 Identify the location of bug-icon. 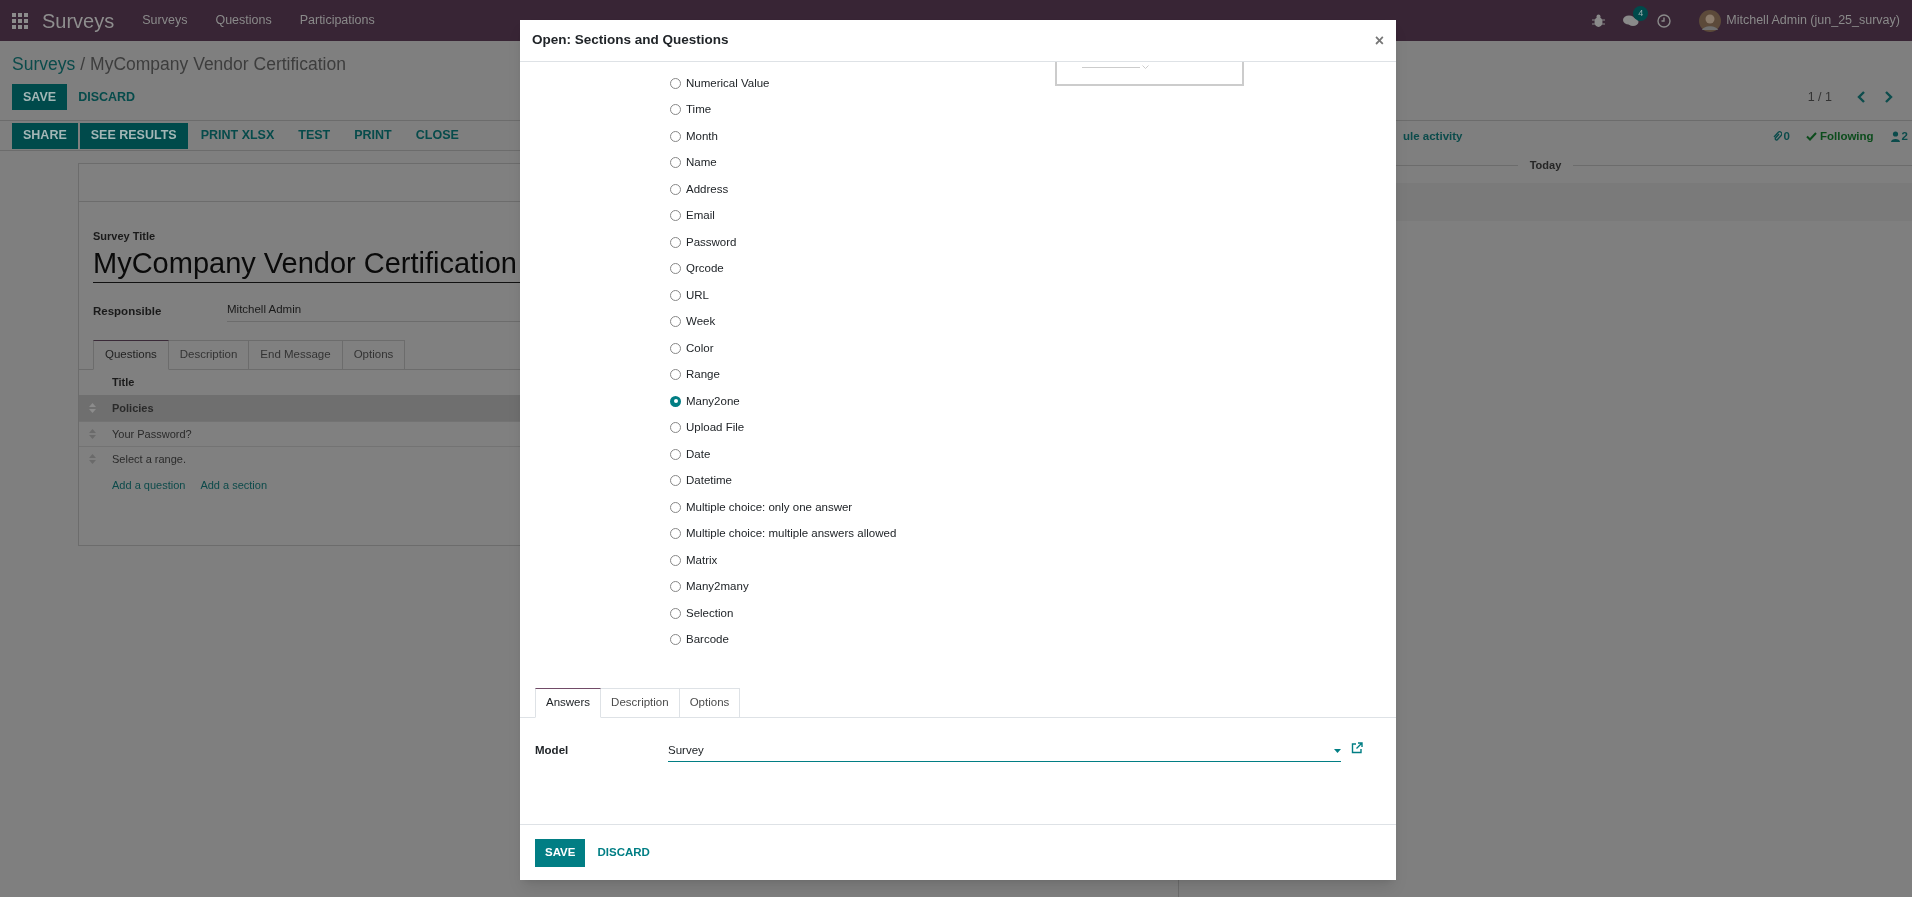
(1599, 20).